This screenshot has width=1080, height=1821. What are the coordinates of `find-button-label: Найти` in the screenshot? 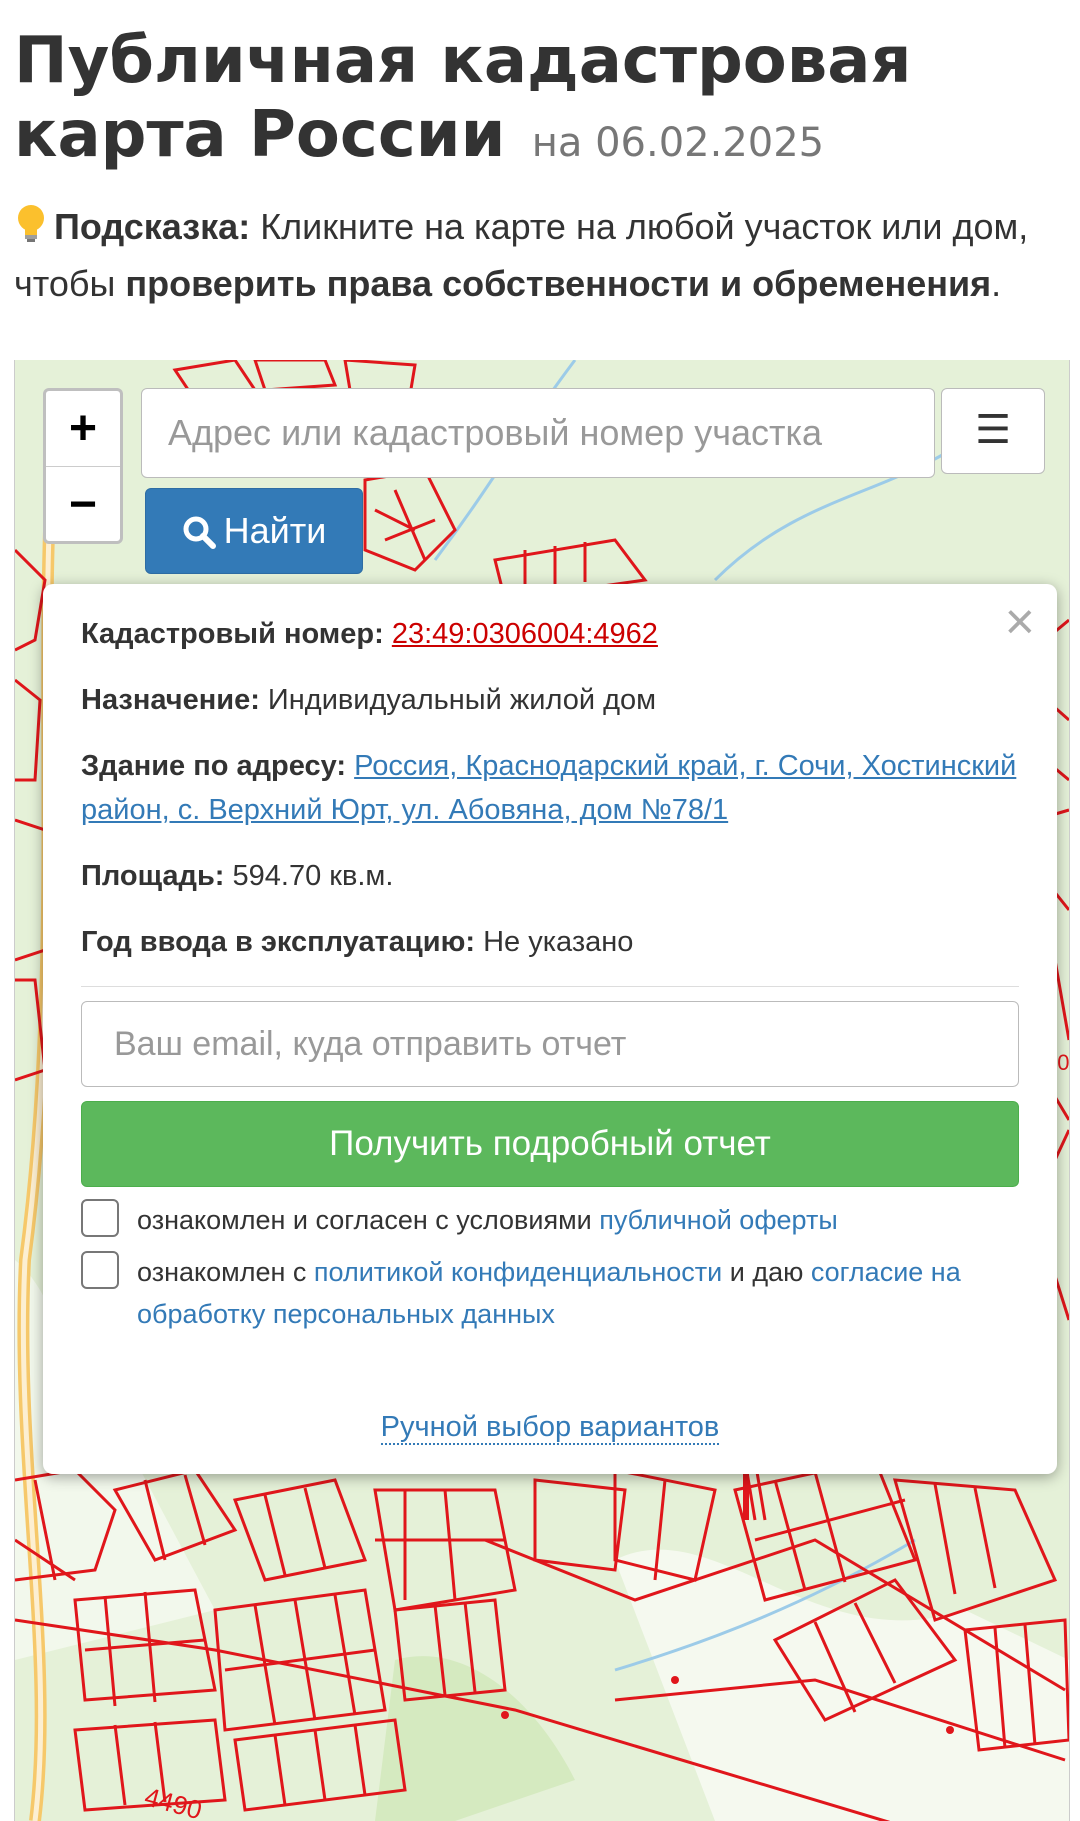 It's located at (275, 530).